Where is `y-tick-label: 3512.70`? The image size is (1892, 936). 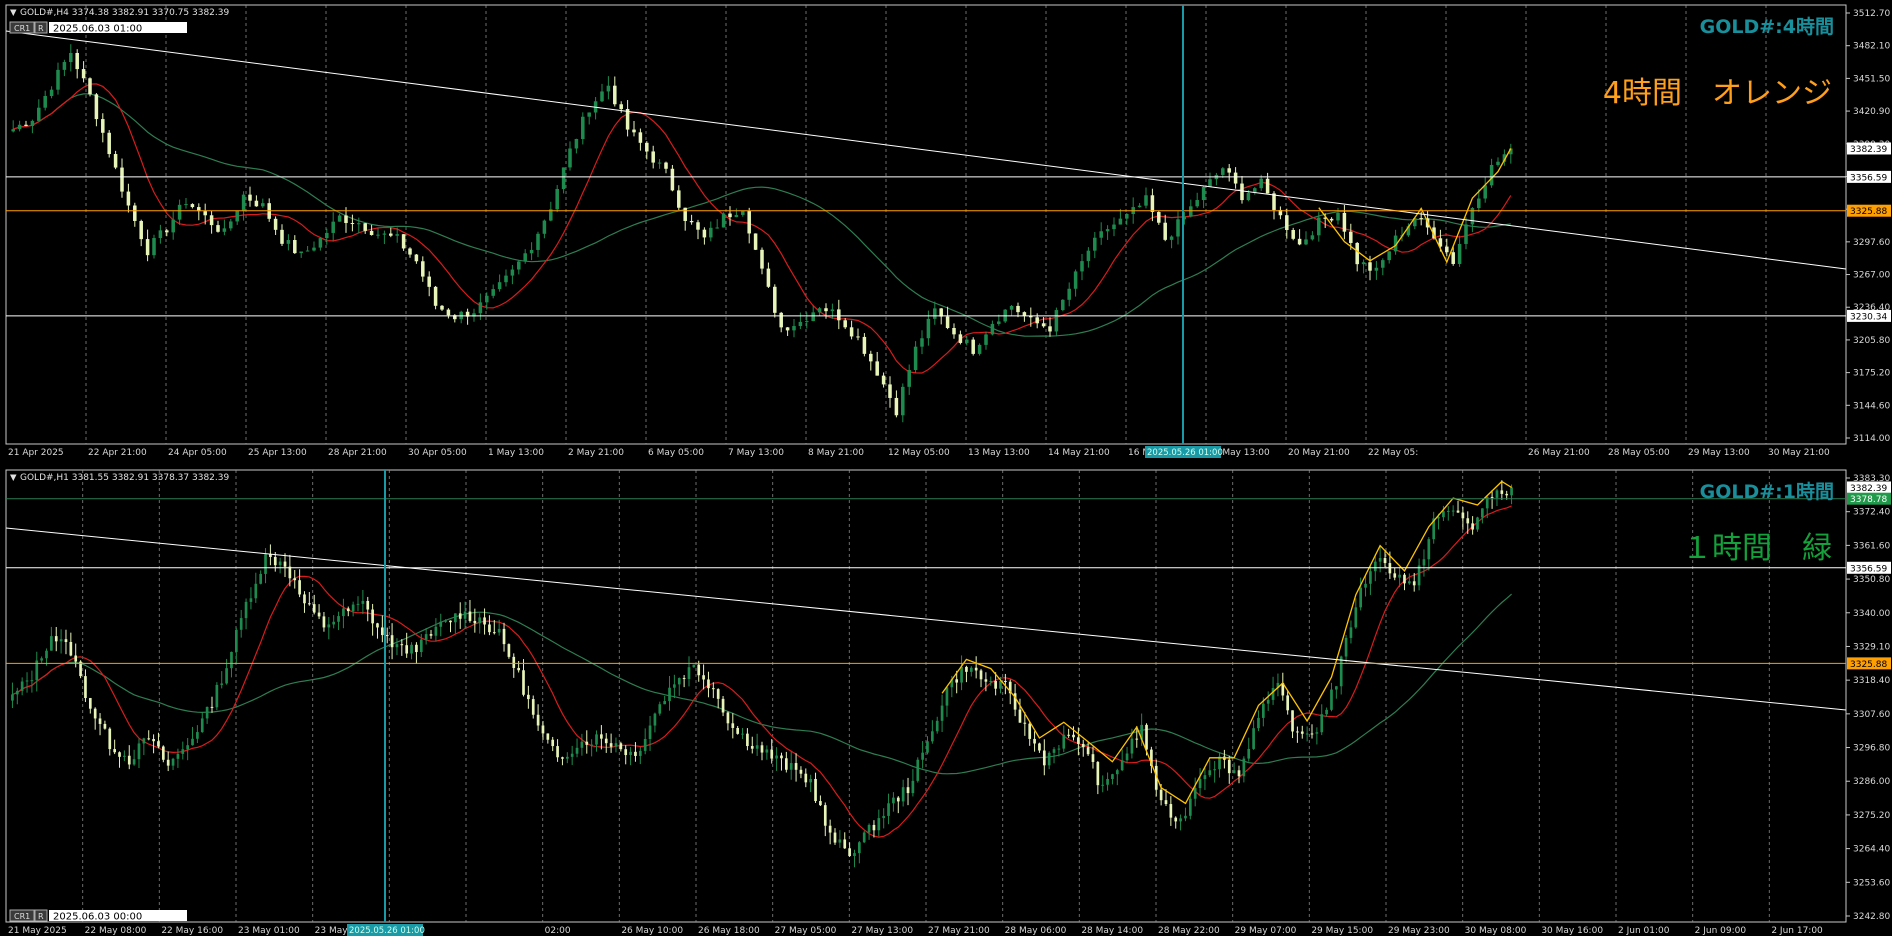 y-tick-label: 3512.70 is located at coordinates (1871, 14).